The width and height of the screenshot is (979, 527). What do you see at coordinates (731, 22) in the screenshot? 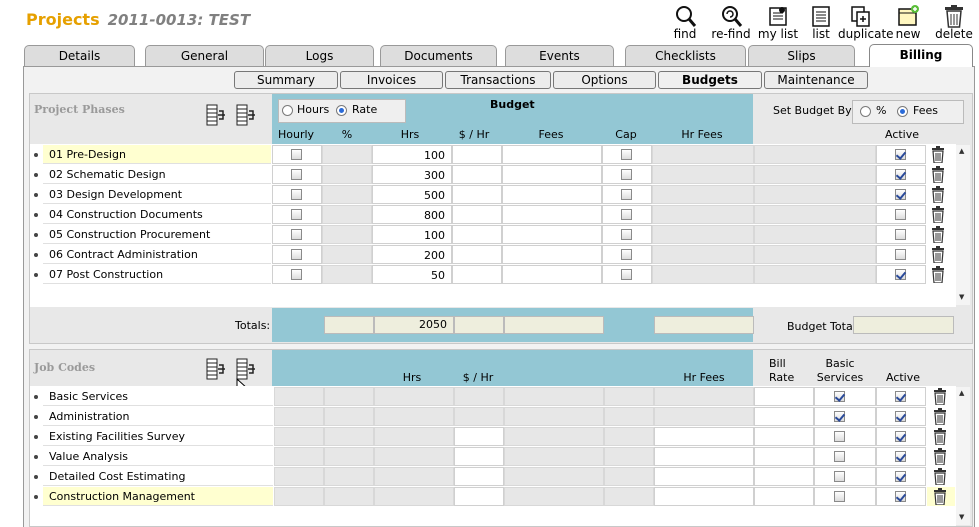
I see `toolbar-re-find-button: re-find` at bounding box center [731, 22].